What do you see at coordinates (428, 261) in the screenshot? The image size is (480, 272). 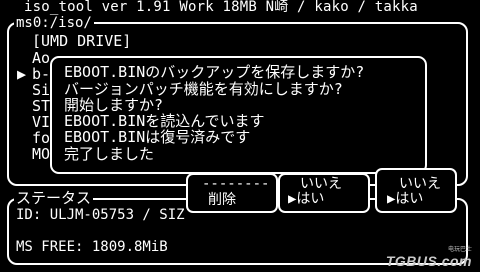 I see `watermark-logo-text: TGBUS.com` at bounding box center [428, 261].